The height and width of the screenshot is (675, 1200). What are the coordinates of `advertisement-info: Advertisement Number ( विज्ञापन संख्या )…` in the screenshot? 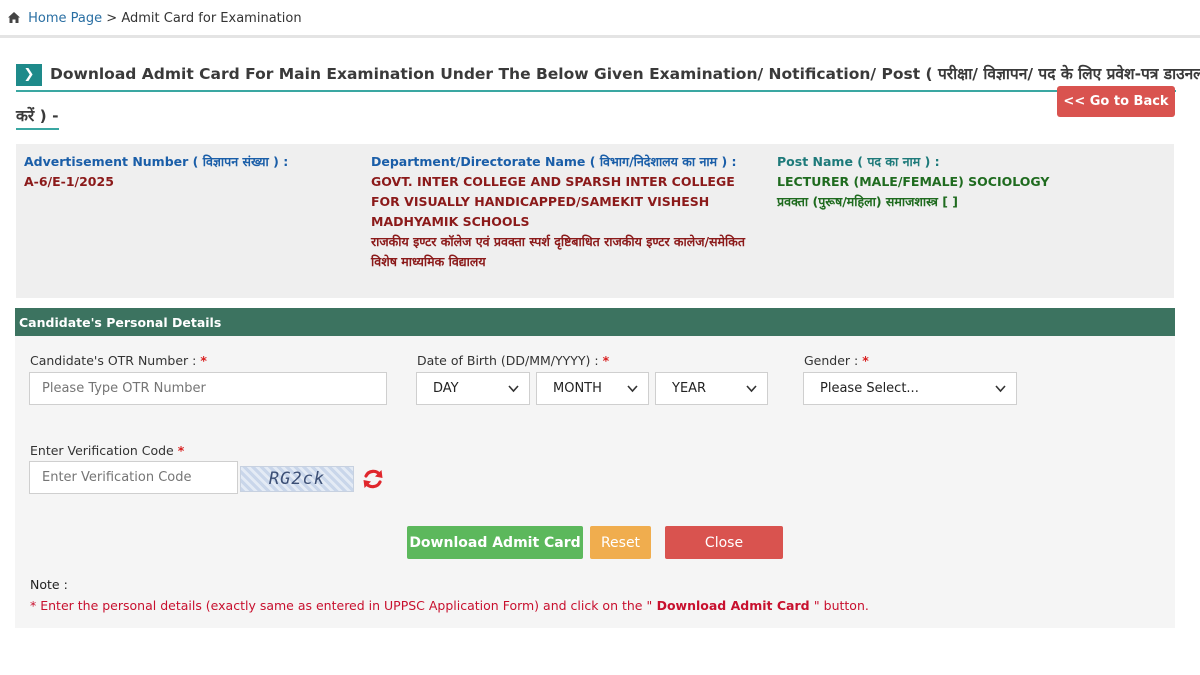 It's located at (189, 172).